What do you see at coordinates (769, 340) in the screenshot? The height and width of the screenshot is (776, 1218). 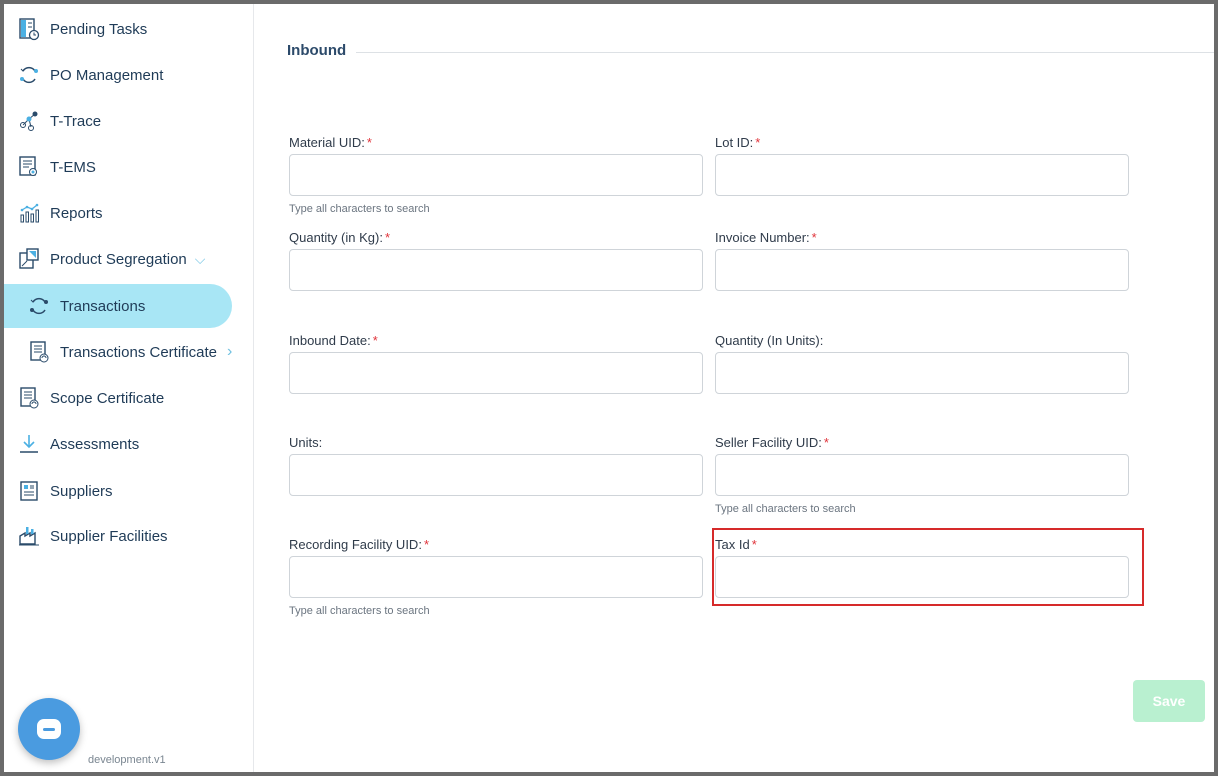 I see `quantity-units-label: Quantity (In Units):` at bounding box center [769, 340].